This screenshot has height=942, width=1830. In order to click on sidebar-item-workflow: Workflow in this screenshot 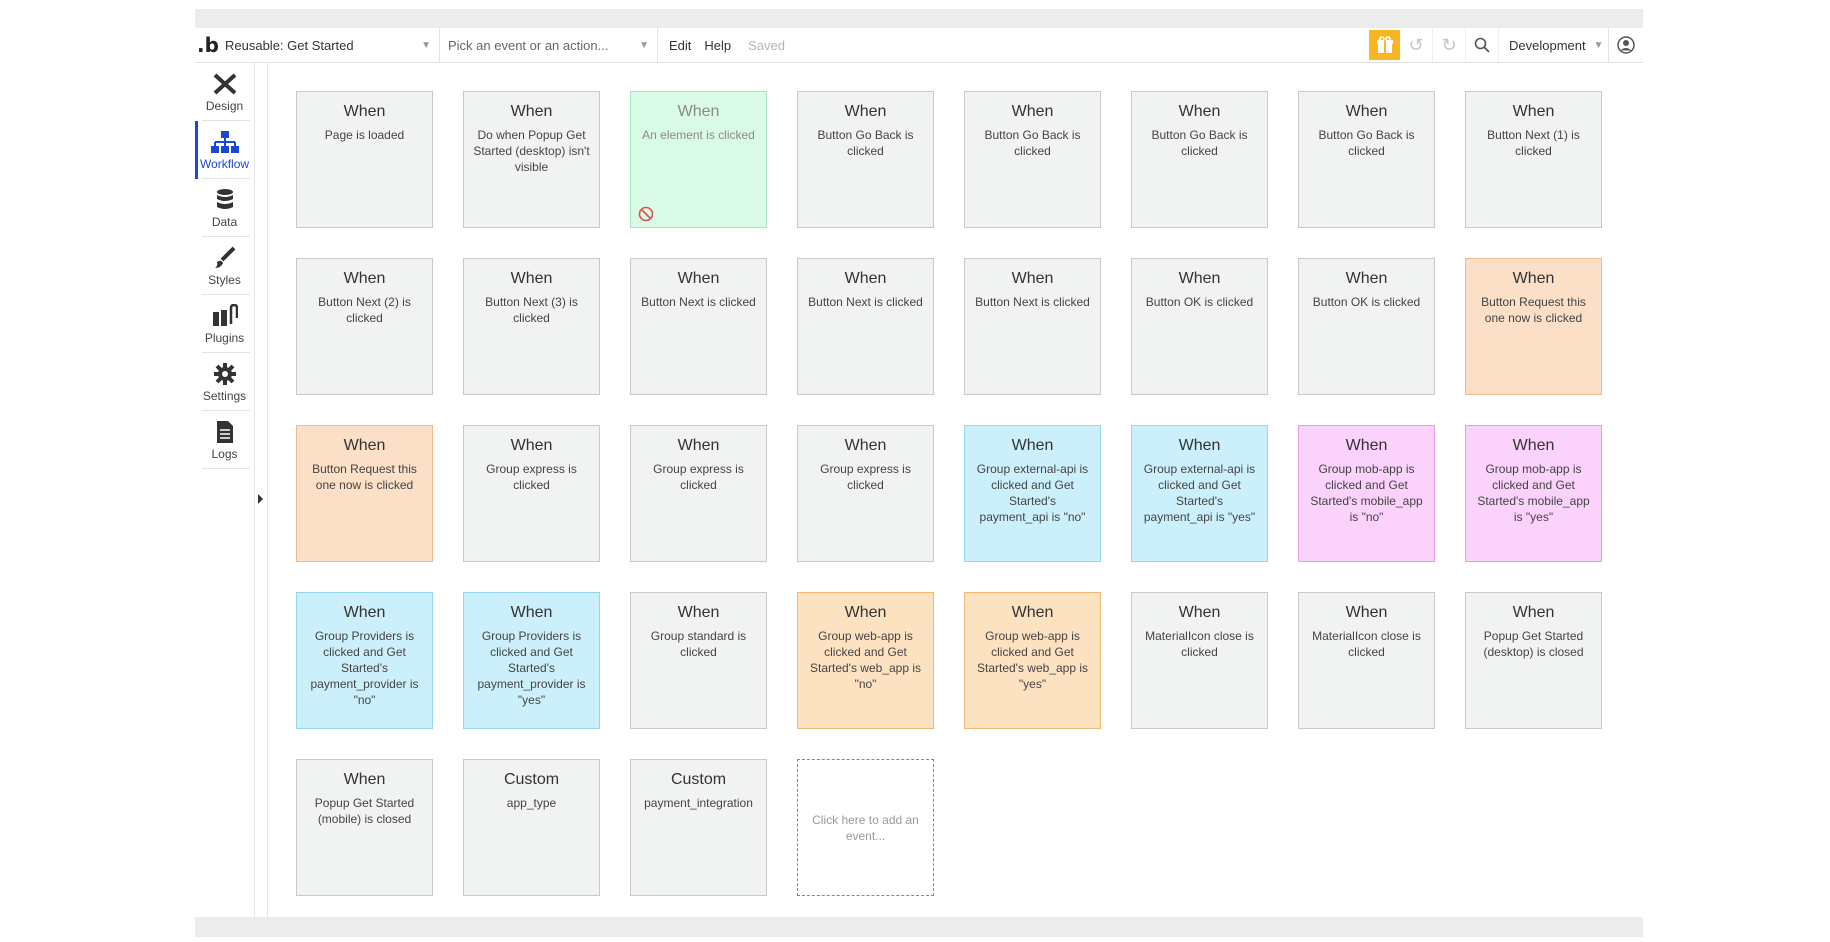, I will do `click(224, 150)`.